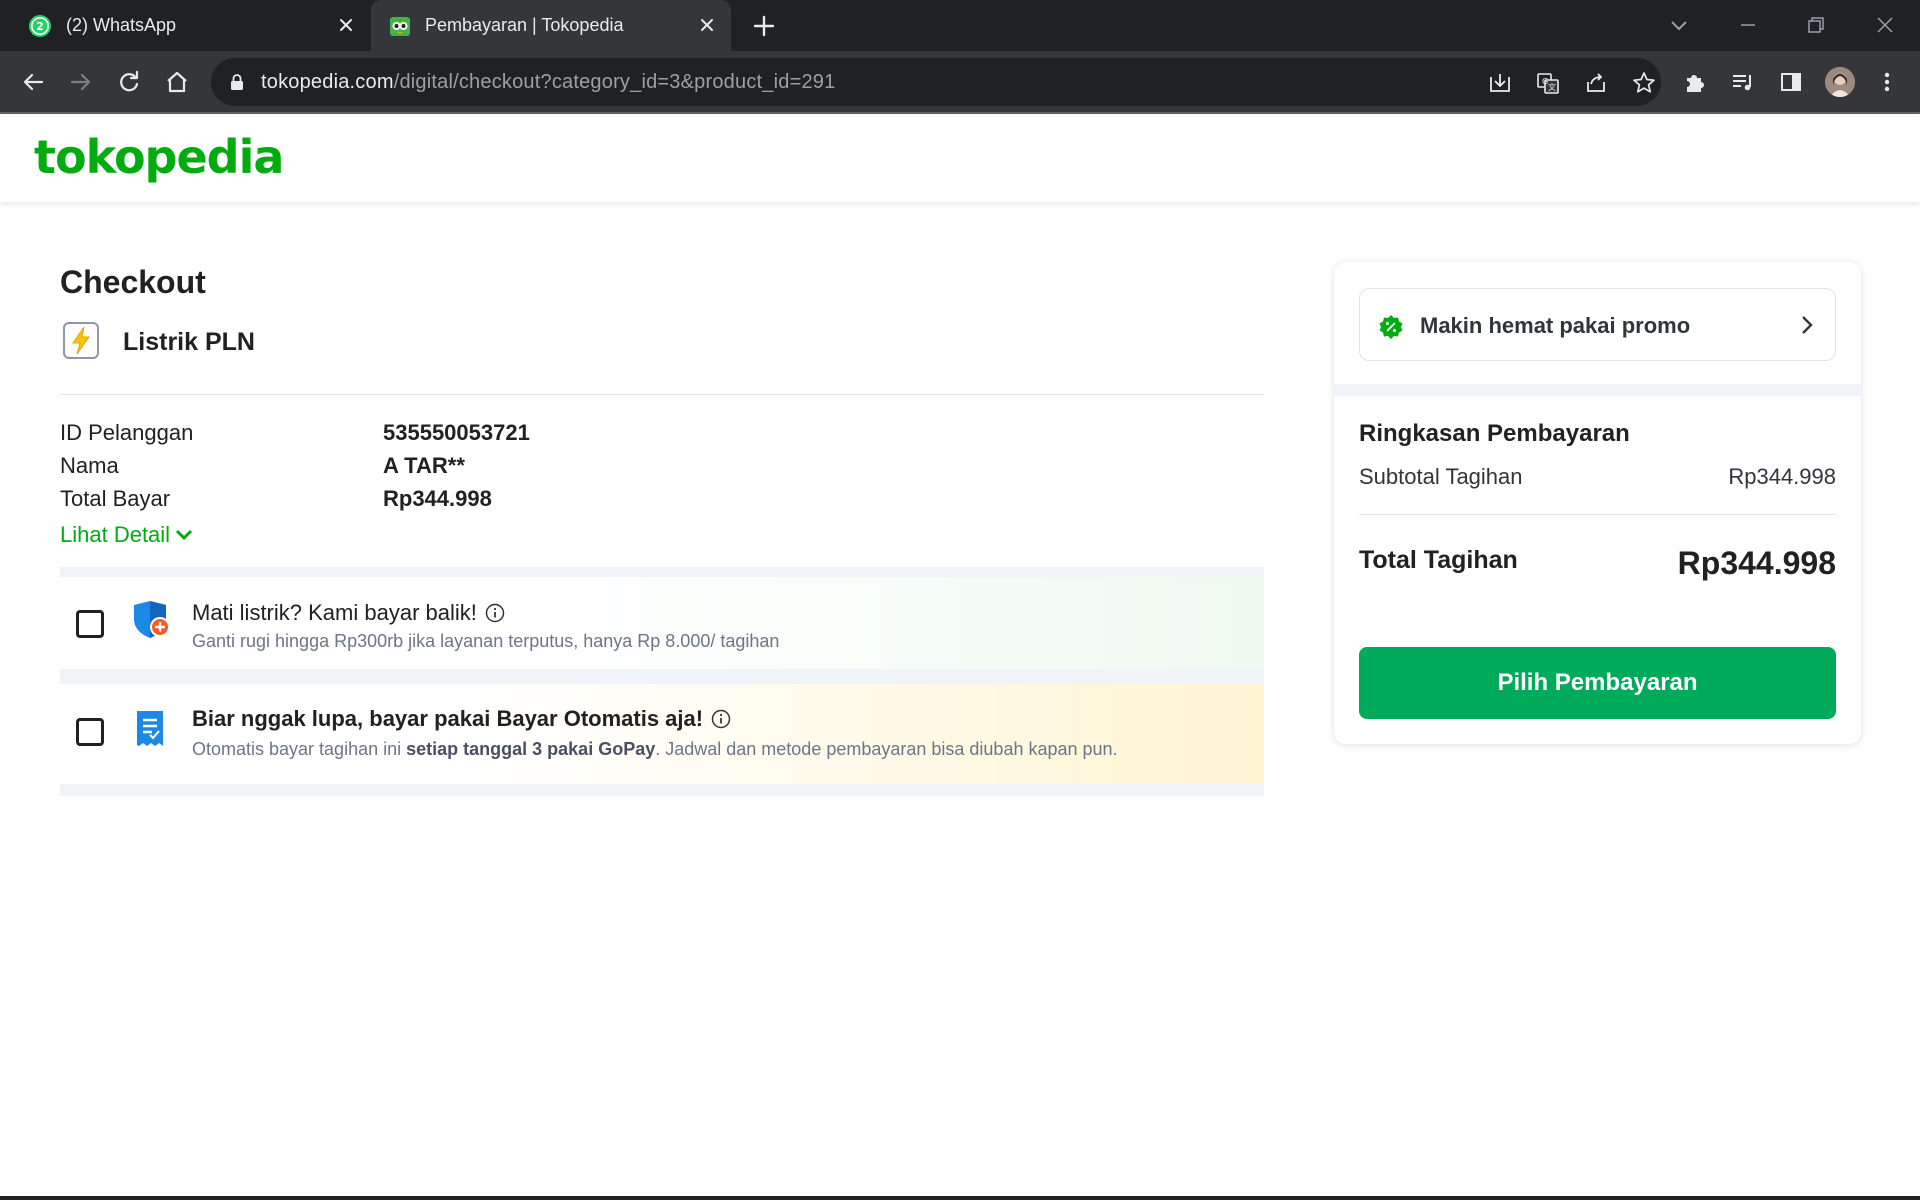 This screenshot has width=1920, height=1200. I want to click on chevron-right-icon, so click(1807, 325).